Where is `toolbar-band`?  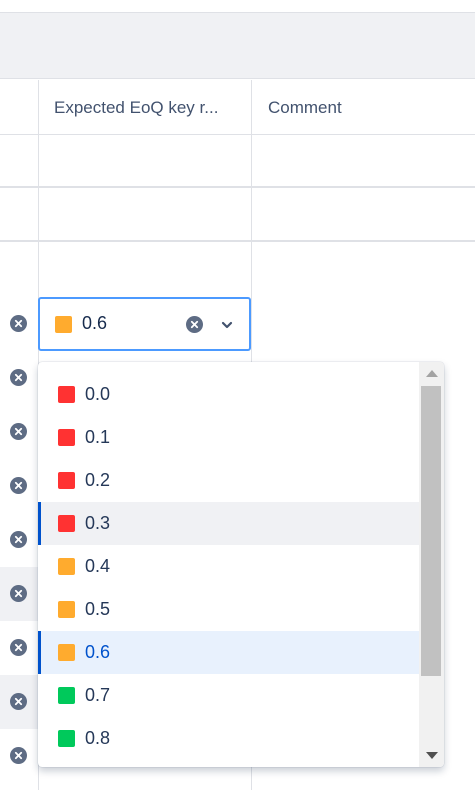
toolbar-band is located at coordinates (237, 46).